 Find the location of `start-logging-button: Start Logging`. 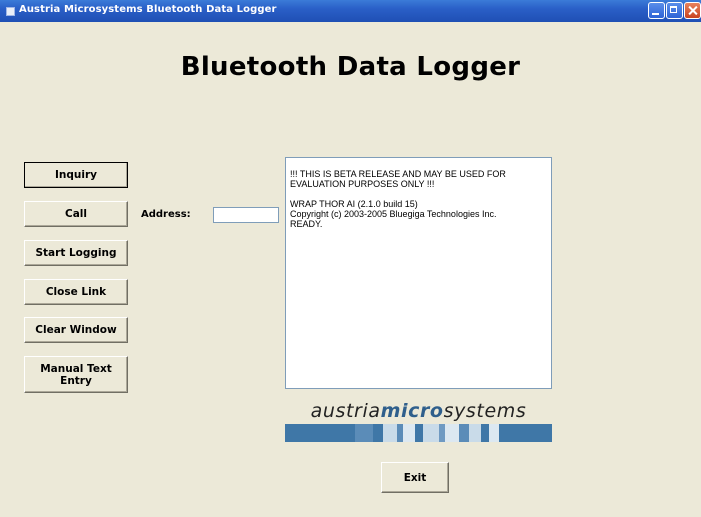

start-logging-button: Start Logging is located at coordinates (76, 253).